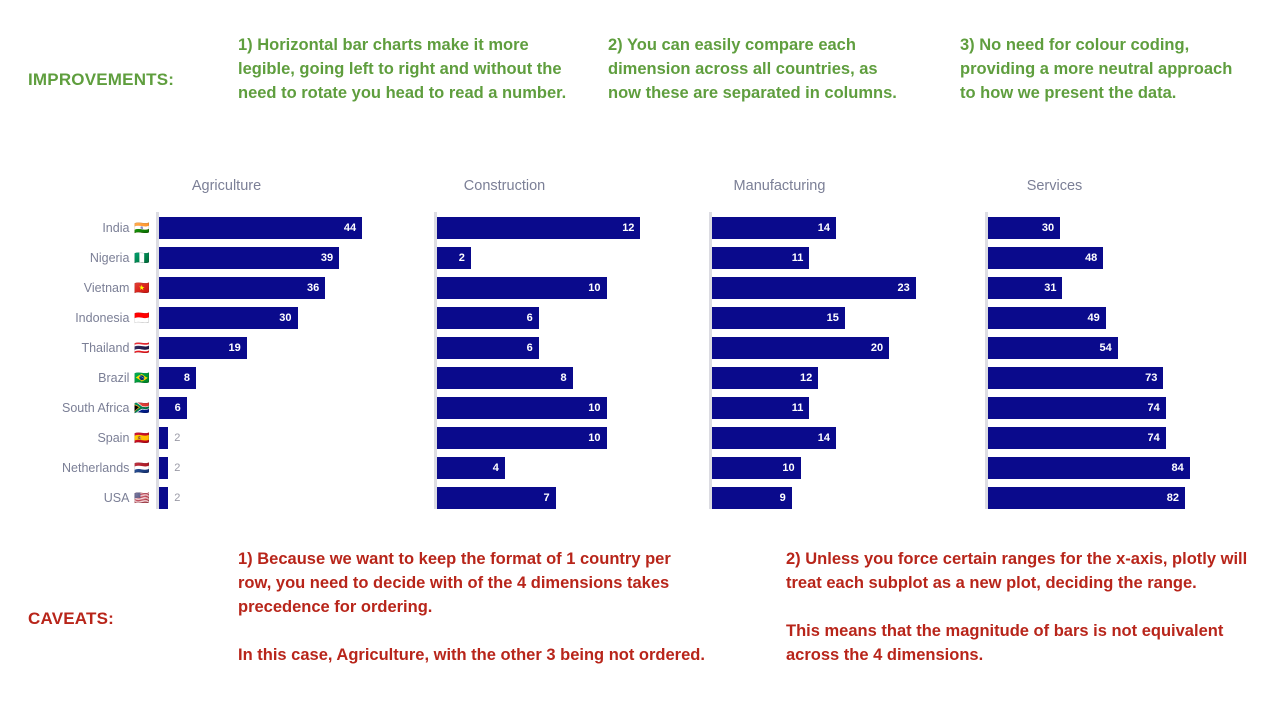 This screenshot has height=710, width=1284. What do you see at coordinates (797, 408) in the screenshot?
I see `bar-value-label: 11` at bounding box center [797, 408].